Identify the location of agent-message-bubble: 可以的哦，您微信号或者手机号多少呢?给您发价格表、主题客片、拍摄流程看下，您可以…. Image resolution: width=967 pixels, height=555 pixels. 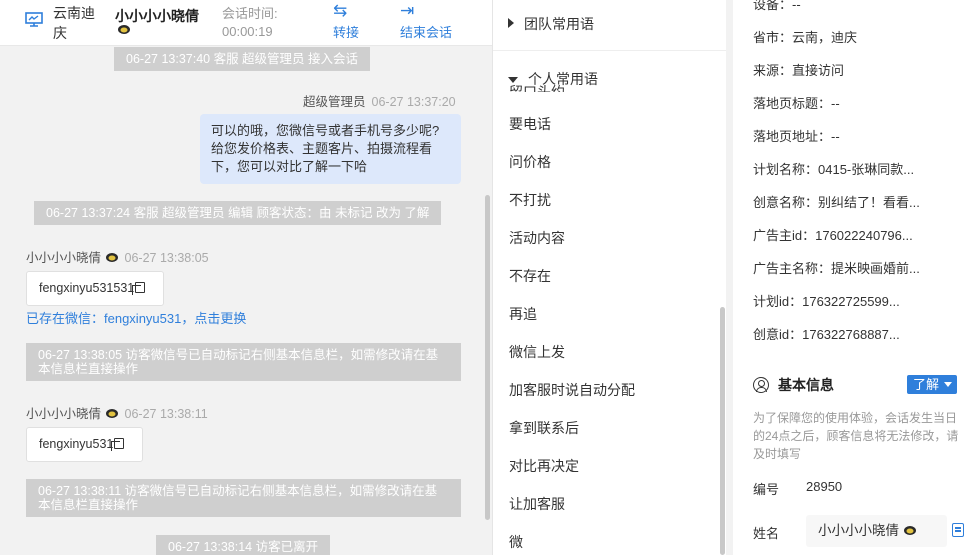
(330, 149).